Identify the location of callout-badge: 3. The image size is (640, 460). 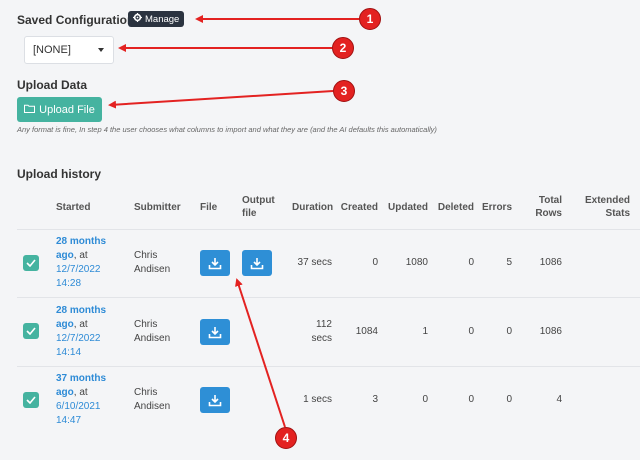
(344, 91).